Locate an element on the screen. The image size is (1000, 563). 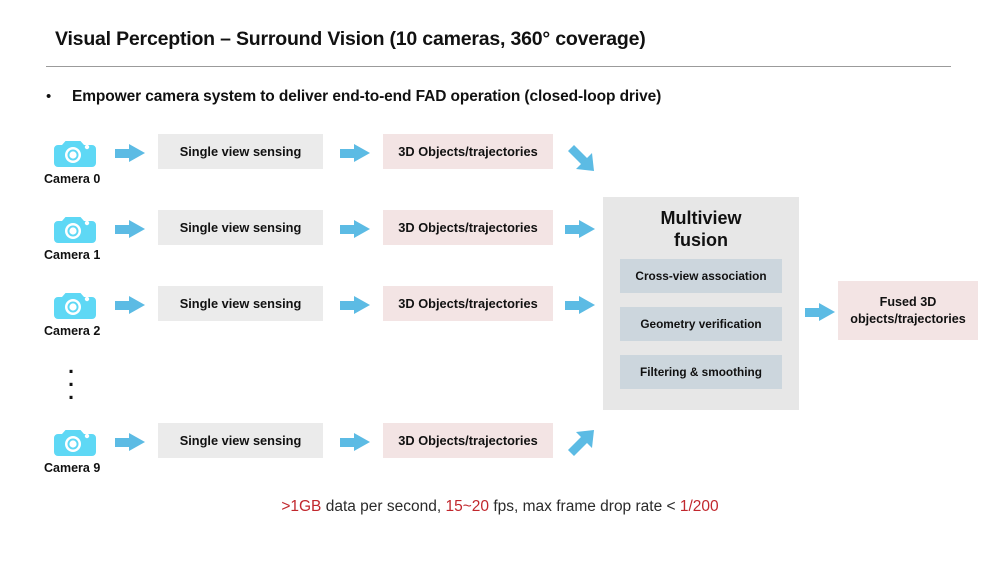
caption-text-1: data per second, is located at coordinates (383, 506).